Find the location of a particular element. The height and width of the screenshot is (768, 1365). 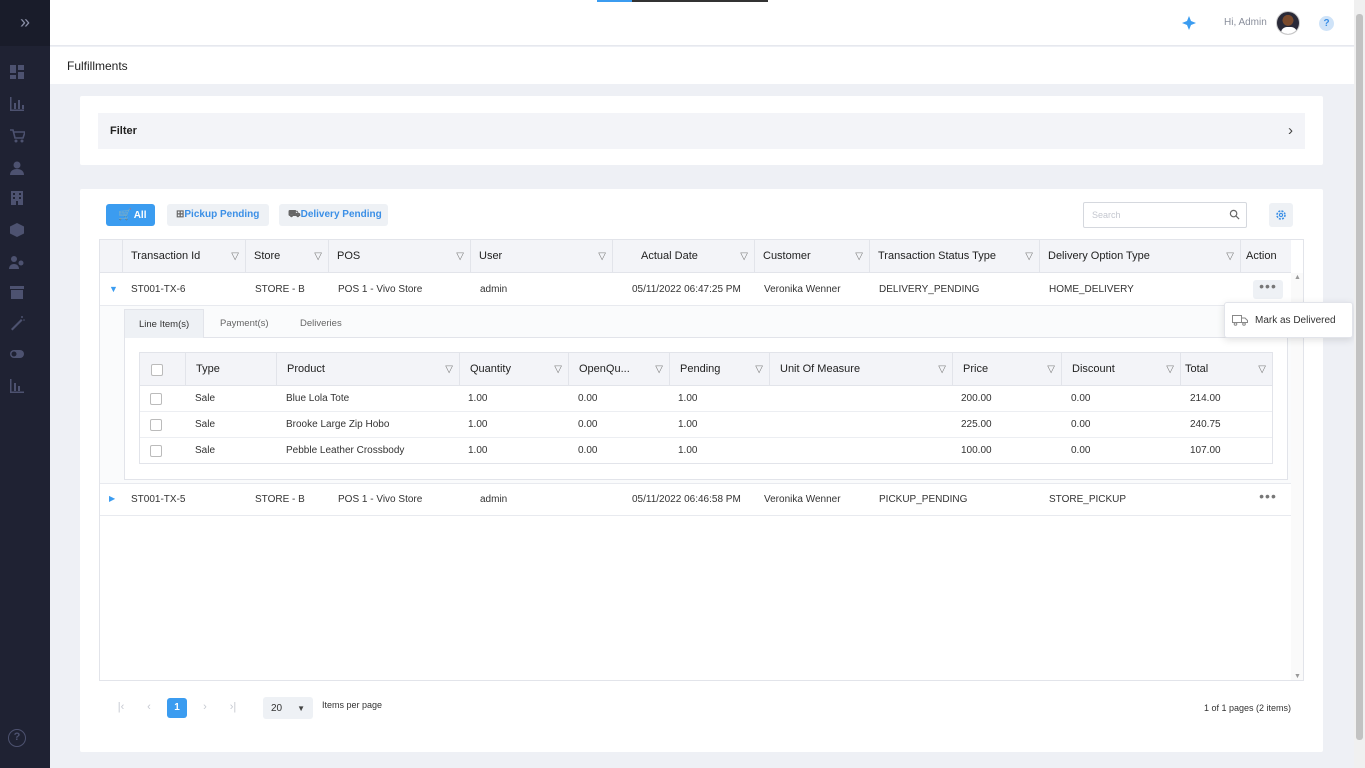

header-user: User ▽ is located at coordinates (542, 256).